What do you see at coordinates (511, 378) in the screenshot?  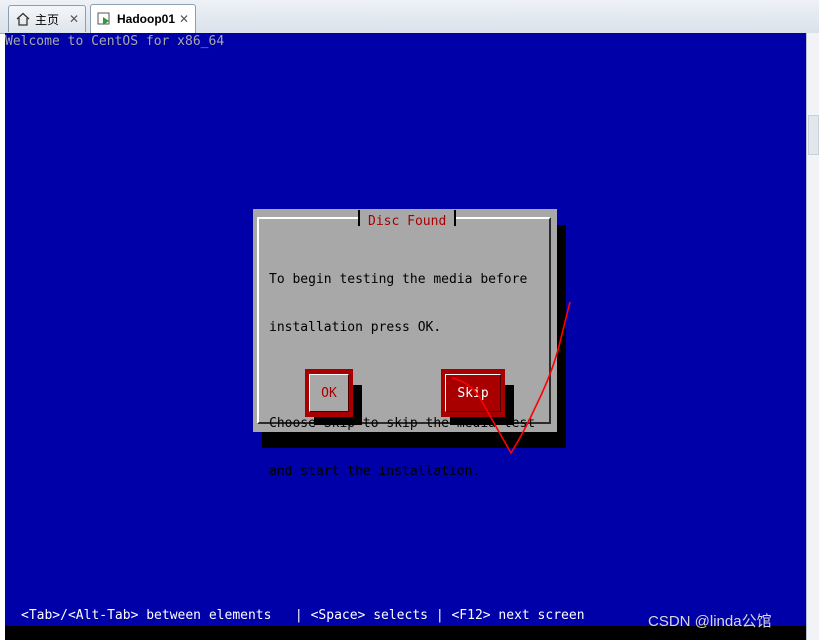 I see `red-checkmark-annotation` at bounding box center [511, 378].